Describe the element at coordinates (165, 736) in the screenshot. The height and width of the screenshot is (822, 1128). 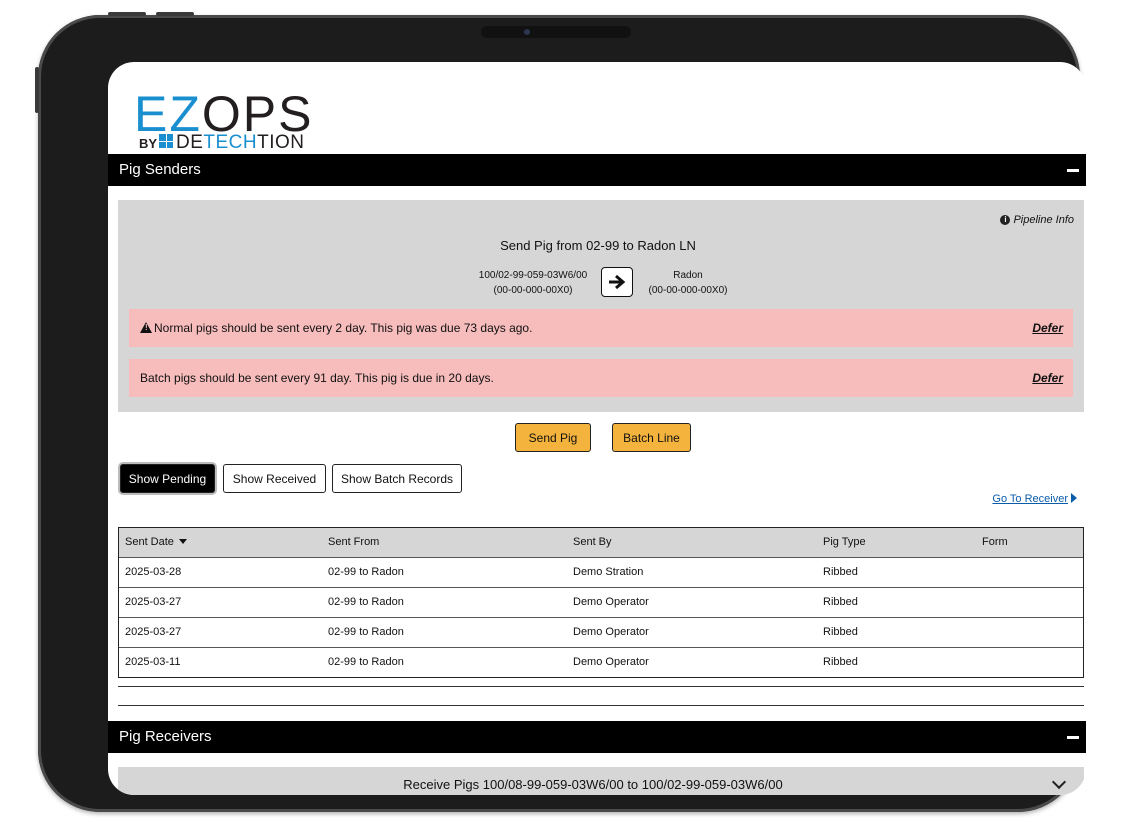
I see `section-title: Pig Receivers` at that location.